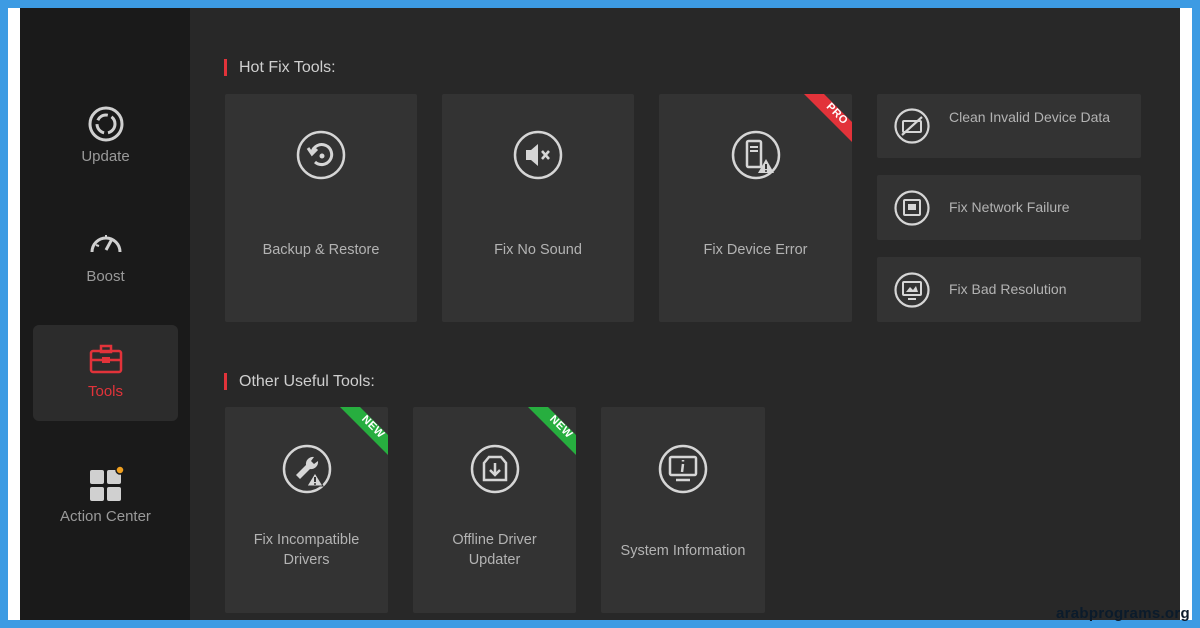 This screenshot has width=1200, height=628. What do you see at coordinates (321, 208) in the screenshot?
I see `card-backup-restore: Backup & Restore` at bounding box center [321, 208].